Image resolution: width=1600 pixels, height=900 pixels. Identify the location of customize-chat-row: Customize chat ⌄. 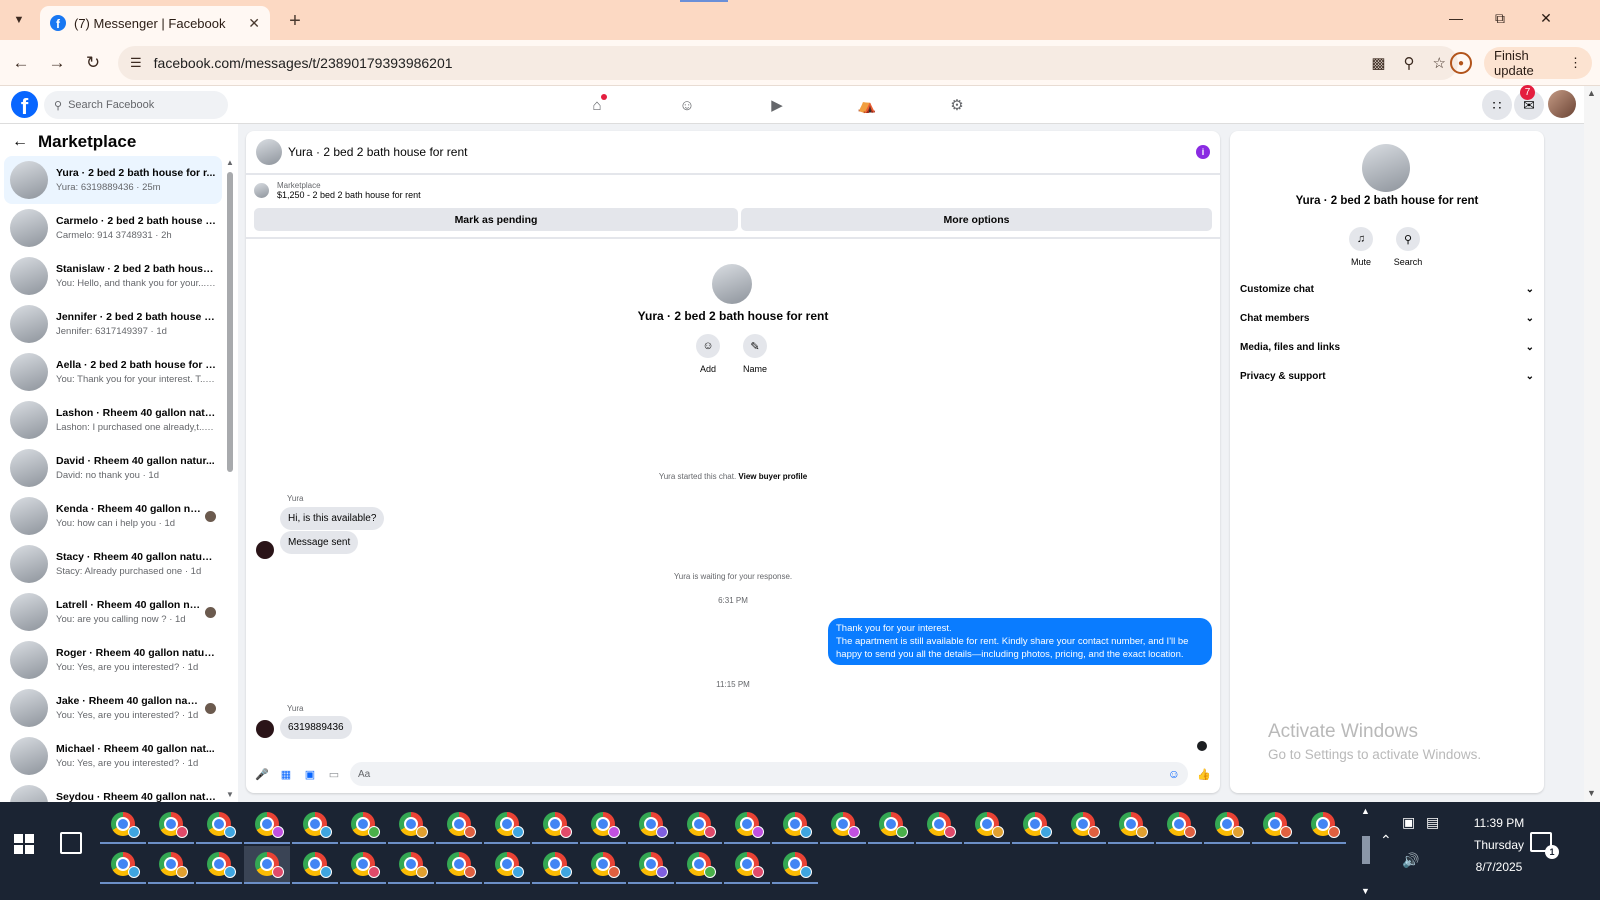
(1387, 289).